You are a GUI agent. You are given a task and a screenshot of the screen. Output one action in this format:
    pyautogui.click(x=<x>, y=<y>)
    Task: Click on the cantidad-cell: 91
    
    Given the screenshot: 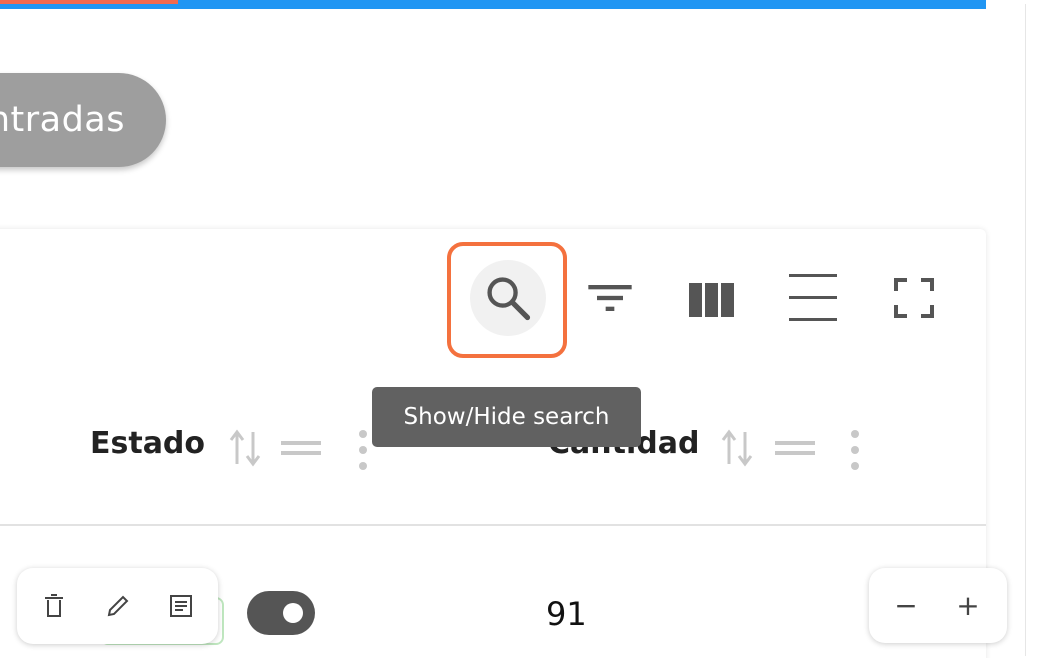 What is the action you would take?
    pyautogui.click(x=566, y=614)
    